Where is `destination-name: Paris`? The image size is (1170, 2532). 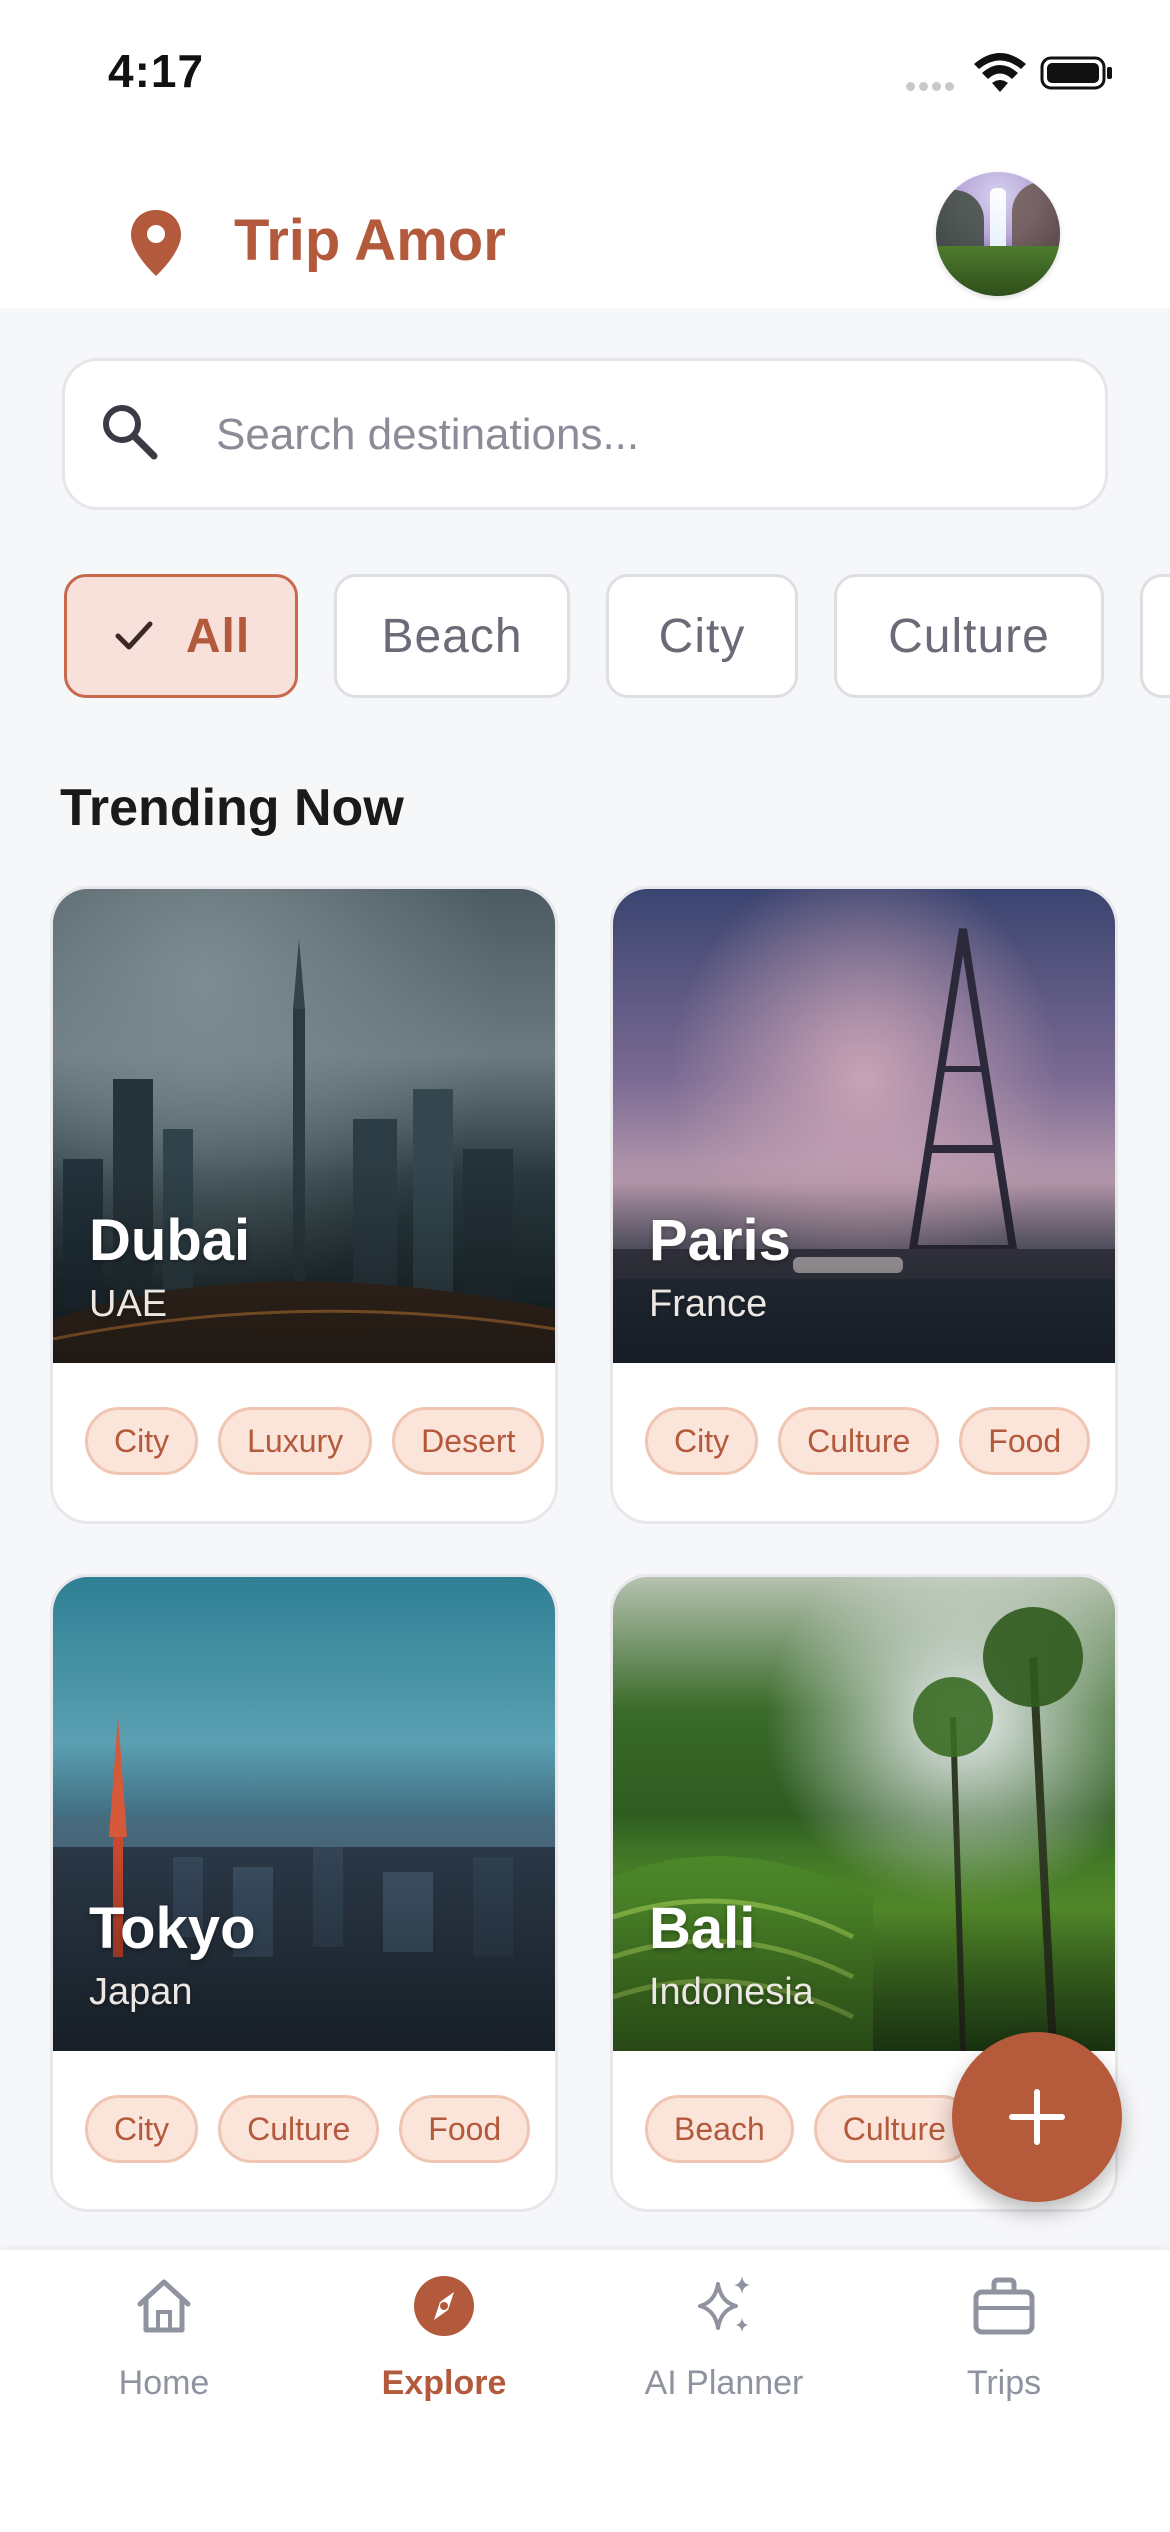
destination-name: Paris is located at coordinates (720, 1240).